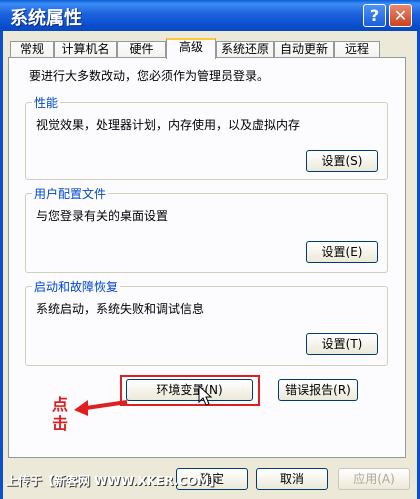 The image size is (420, 499). I want to click on close-button: ✕, so click(400, 15).